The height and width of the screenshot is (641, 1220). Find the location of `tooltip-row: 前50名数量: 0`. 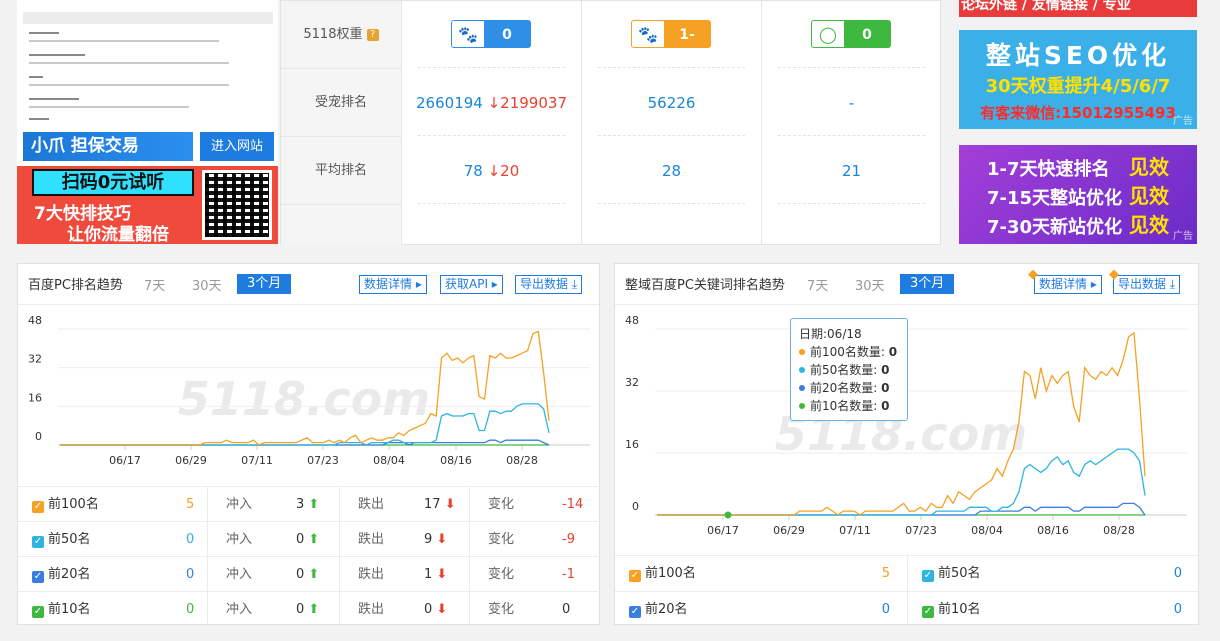

tooltip-row: 前50名数量: 0 is located at coordinates (849, 370).